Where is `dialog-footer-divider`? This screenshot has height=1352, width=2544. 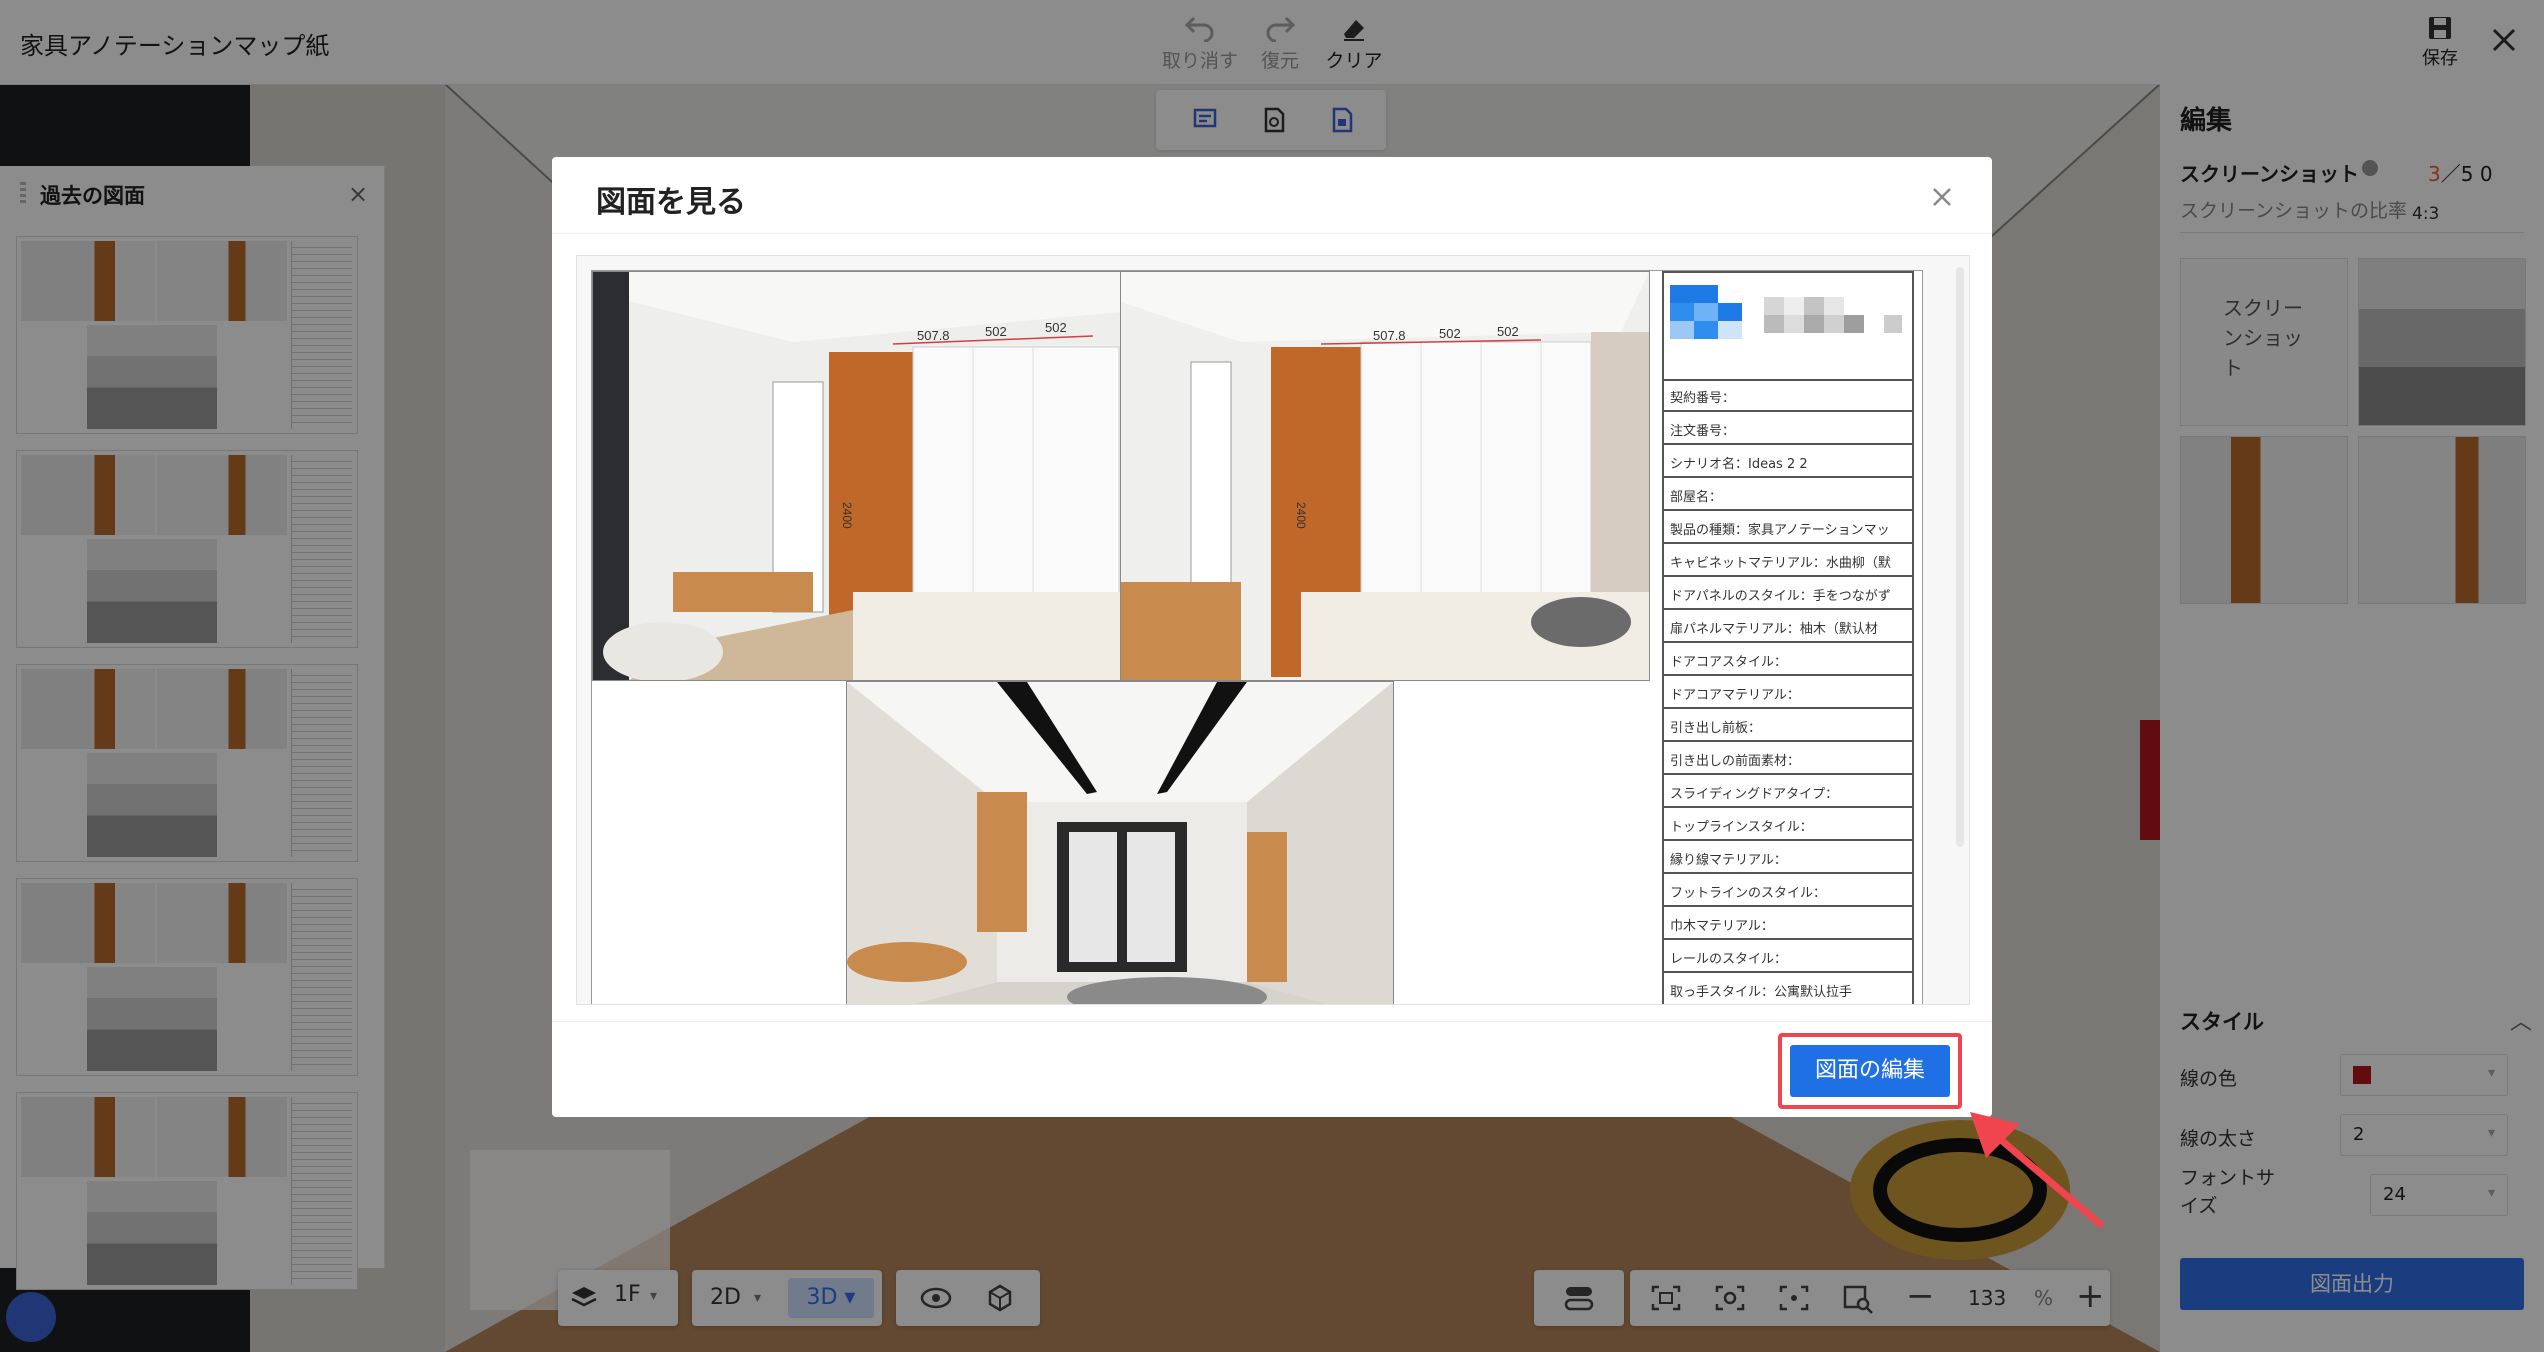 dialog-footer-divider is located at coordinates (1272, 1021).